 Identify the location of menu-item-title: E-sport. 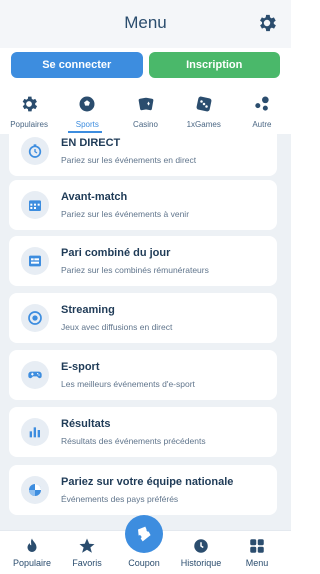
(80, 367).